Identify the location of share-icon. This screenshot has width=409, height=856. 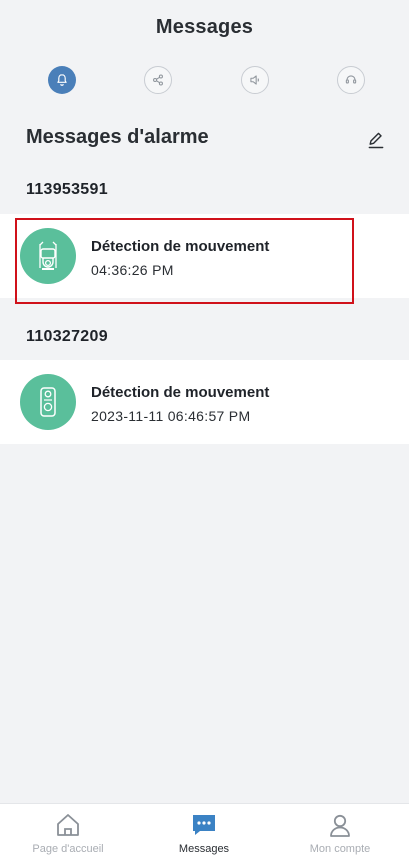
(158, 80).